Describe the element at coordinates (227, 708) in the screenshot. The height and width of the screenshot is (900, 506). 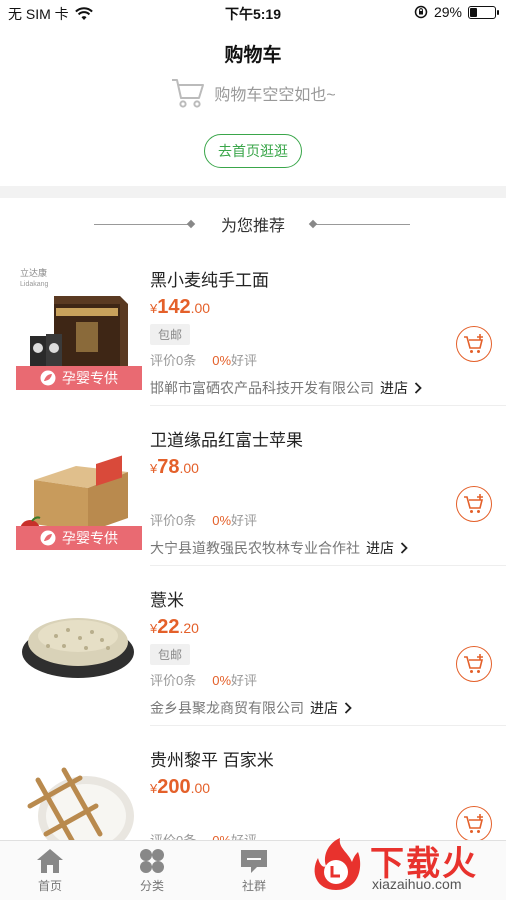
I see `shop-name: 金乡县聚龙商贸有限公司` at that location.